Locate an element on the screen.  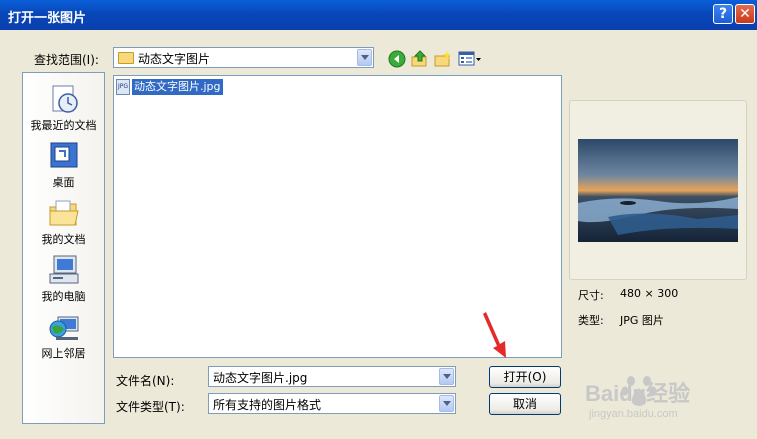
preview-pane is located at coordinates (658, 190).